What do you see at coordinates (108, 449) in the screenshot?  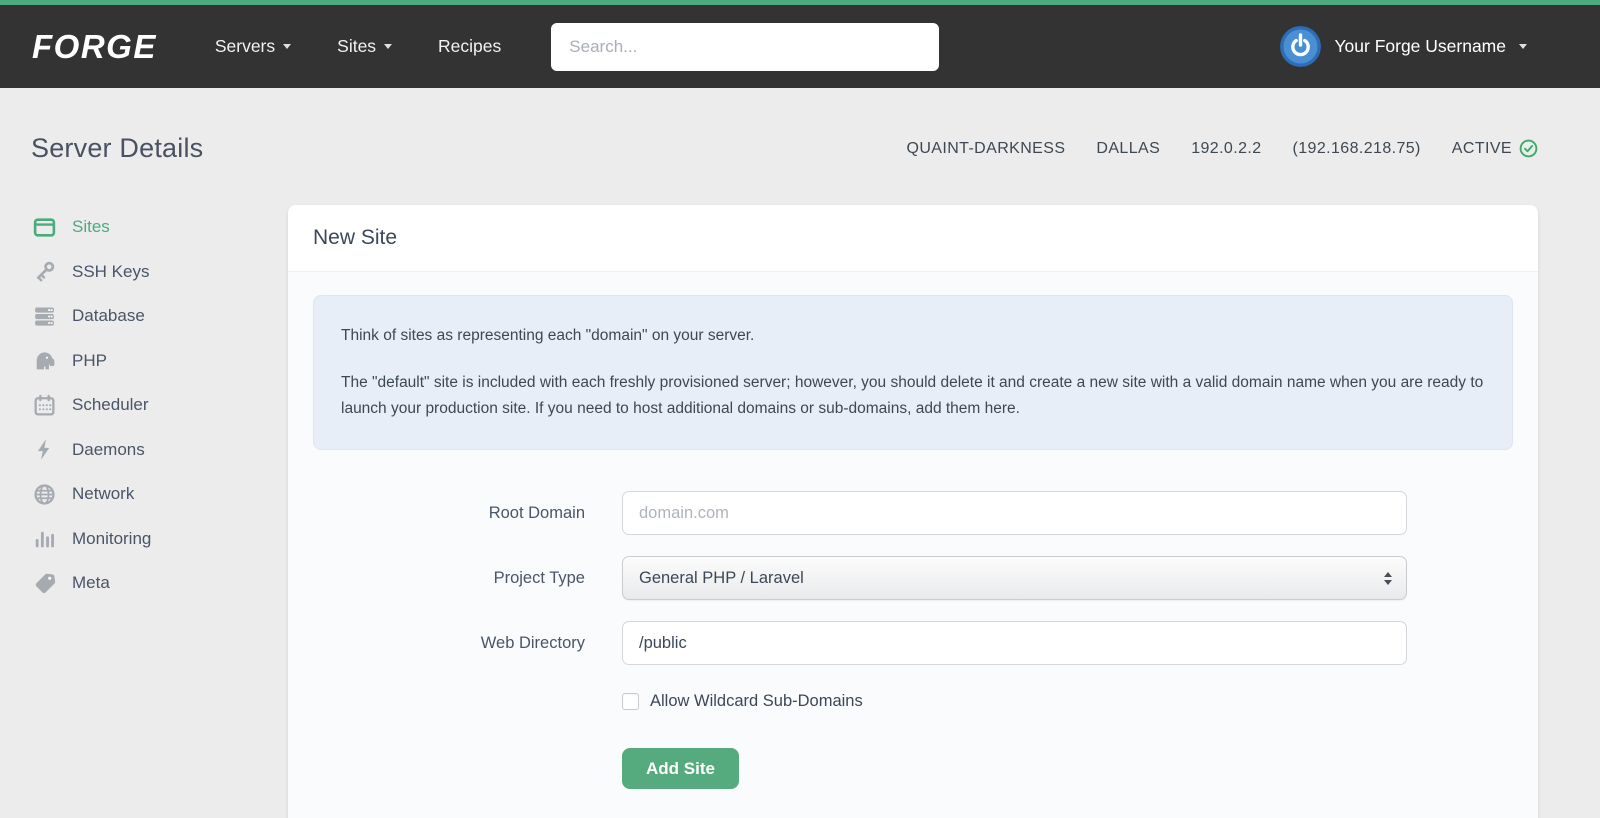 I see `sidebar-item-label: Daemons` at bounding box center [108, 449].